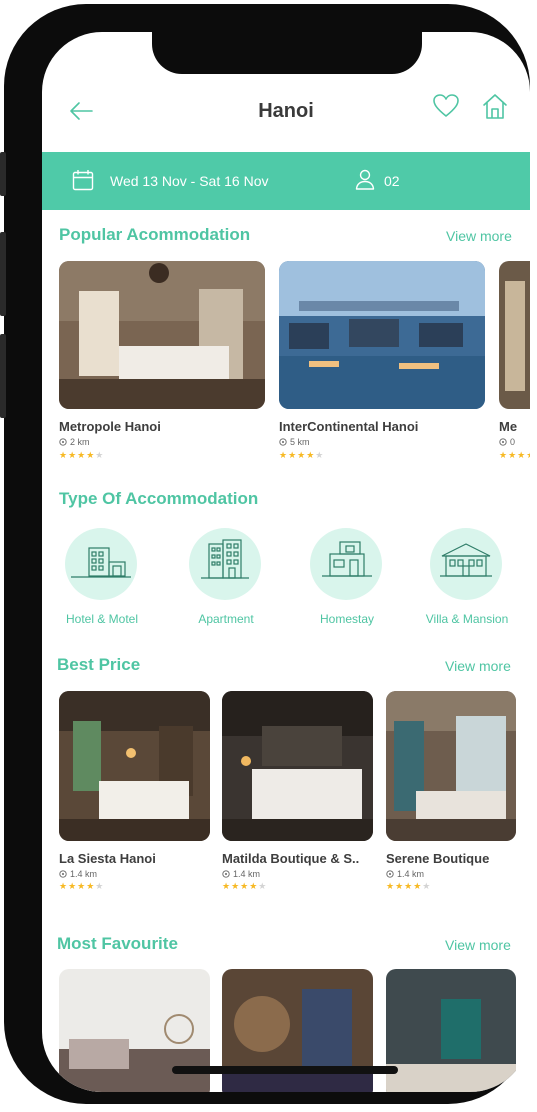 This screenshot has height=1112, width=537. What do you see at coordinates (300, 442) in the screenshot?
I see `distance-value: 5 km` at bounding box center [300, 442].